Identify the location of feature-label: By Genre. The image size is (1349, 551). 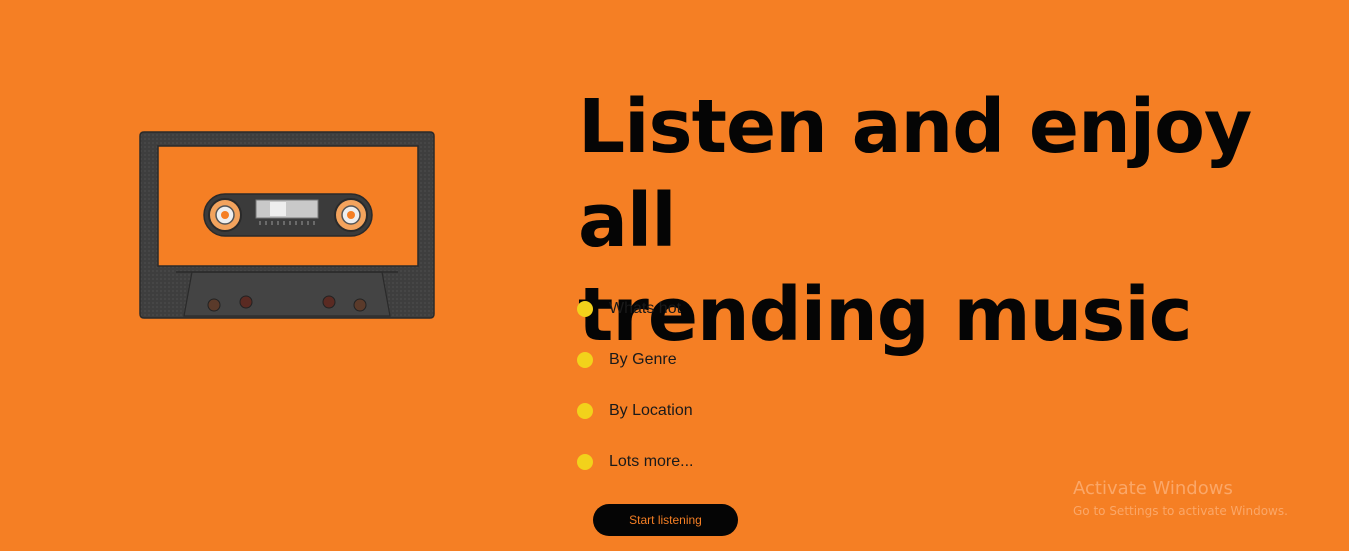
(643, 359).